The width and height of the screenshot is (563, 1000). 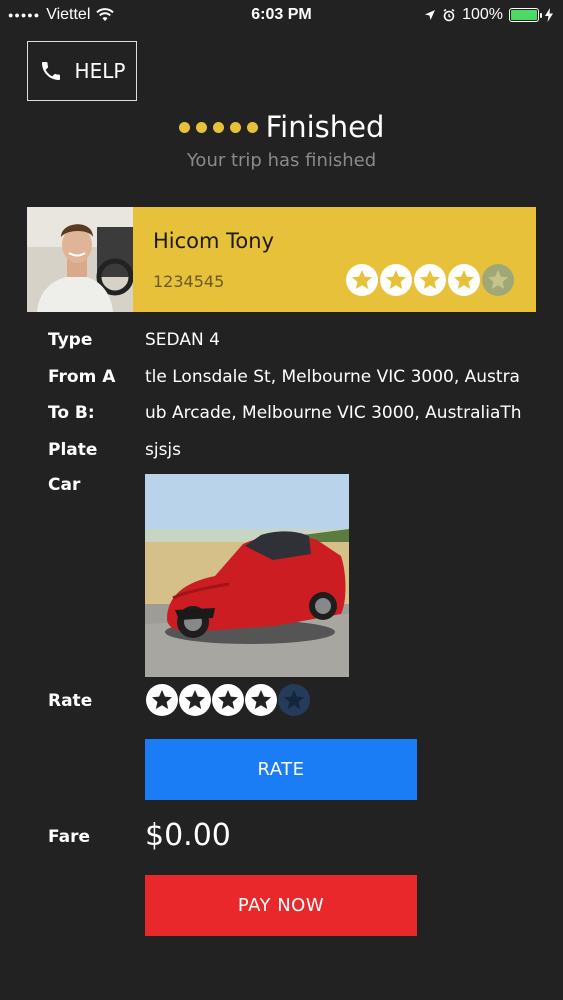 What do you see at coordinates (69, 837) in the screenshot?
I see `fare-label: Fare` at bounding box center [69, 837].